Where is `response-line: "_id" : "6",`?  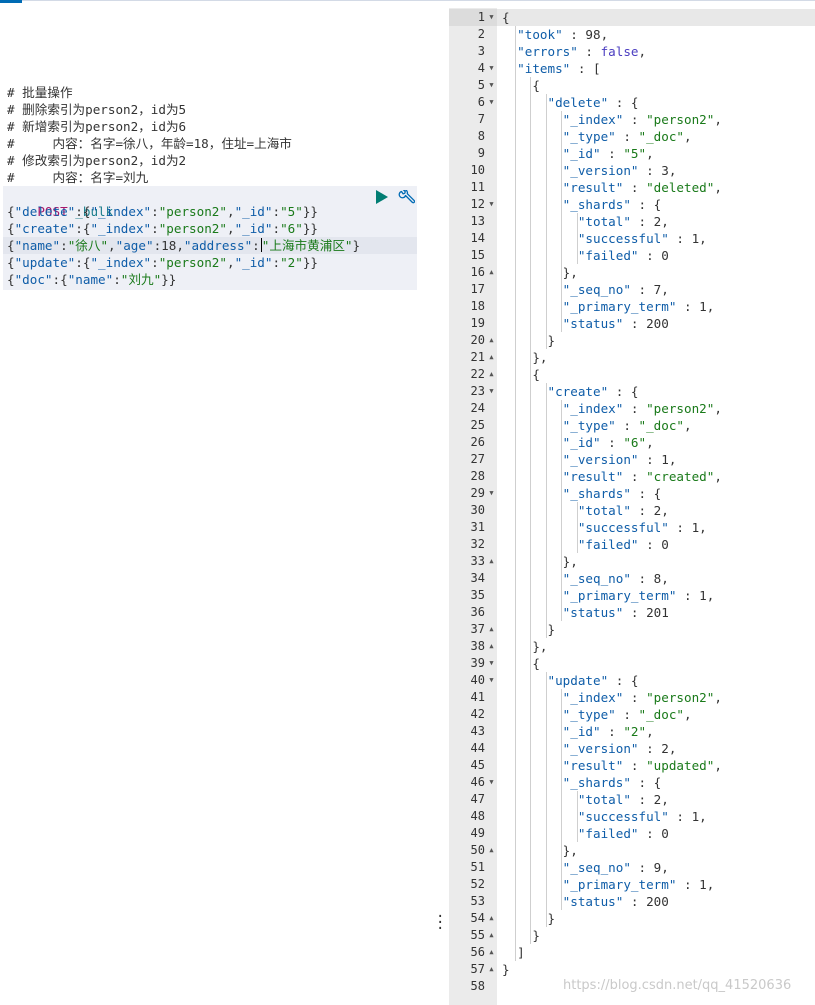 response-line: "_id" : "6", is located at coordinates (608, 442).